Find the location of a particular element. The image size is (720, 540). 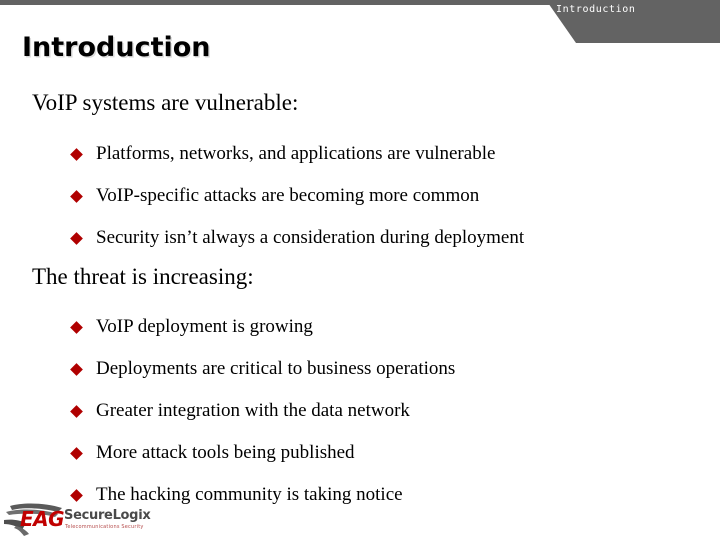

logo-wordmark: SecureLogix is located at coordinates (107, 515).